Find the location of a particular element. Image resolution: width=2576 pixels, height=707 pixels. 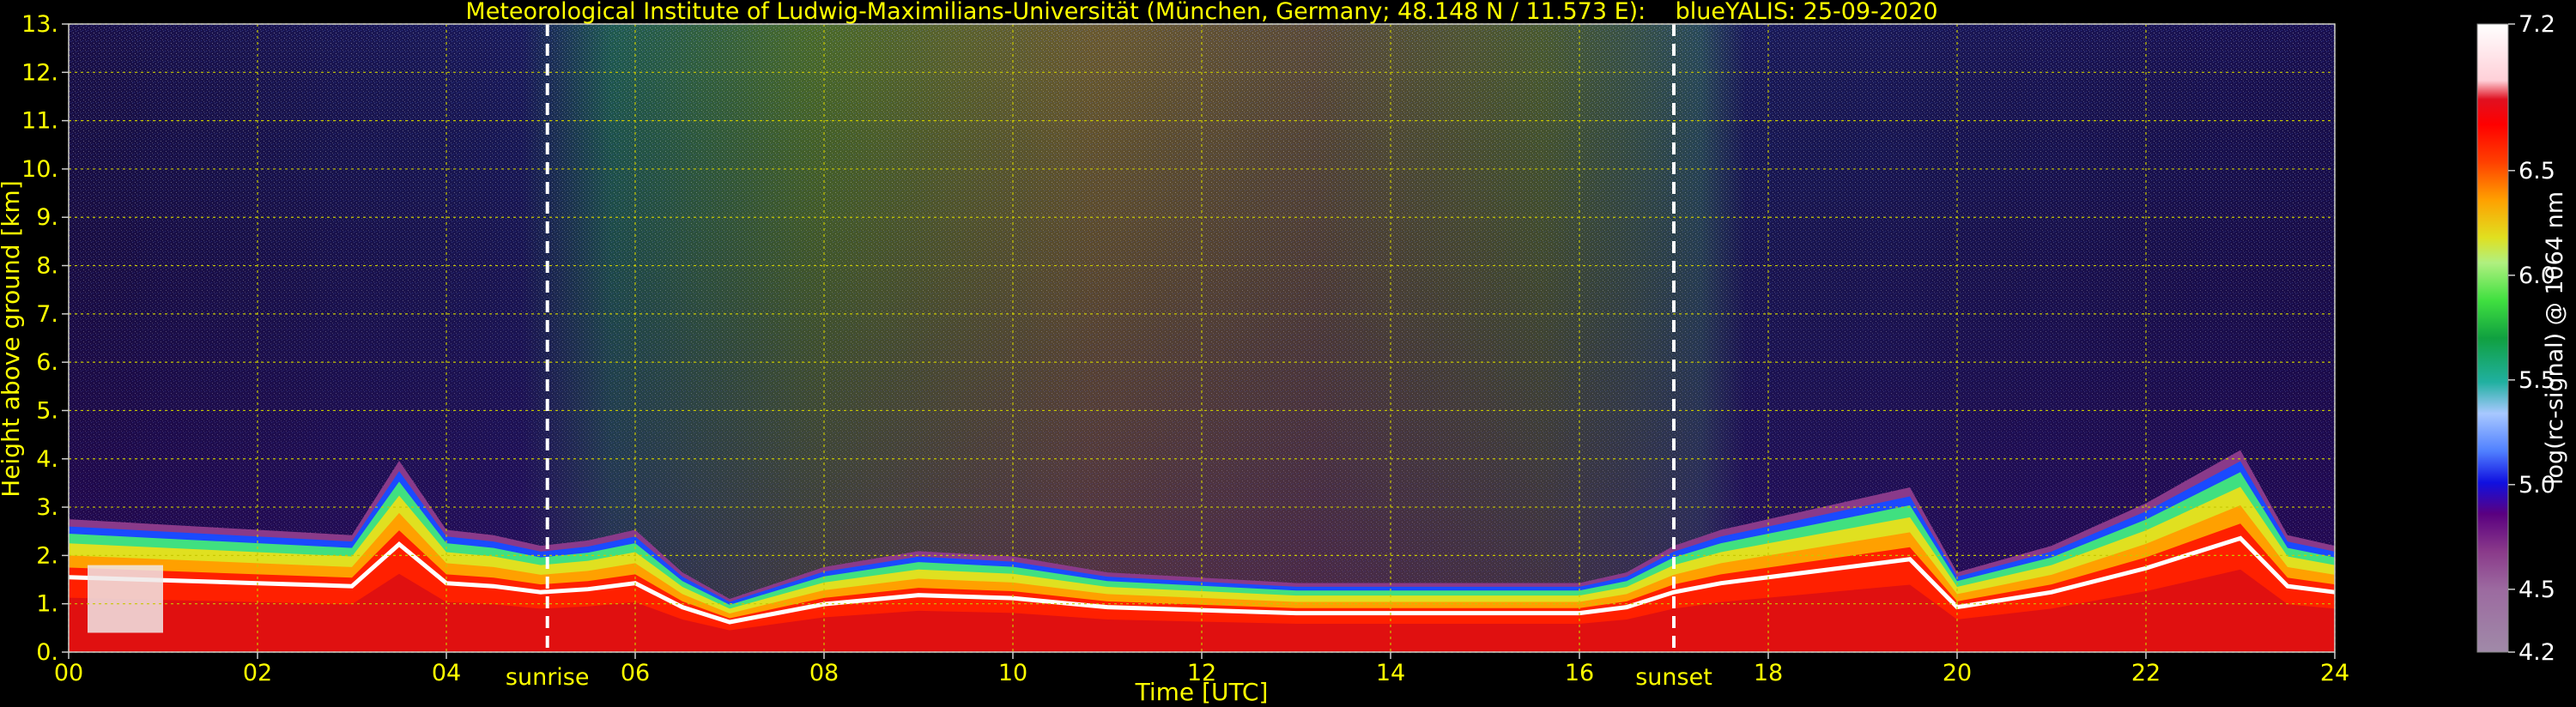

colorbar-tick-label: 7.2 is located at coordinates (2536, 24).